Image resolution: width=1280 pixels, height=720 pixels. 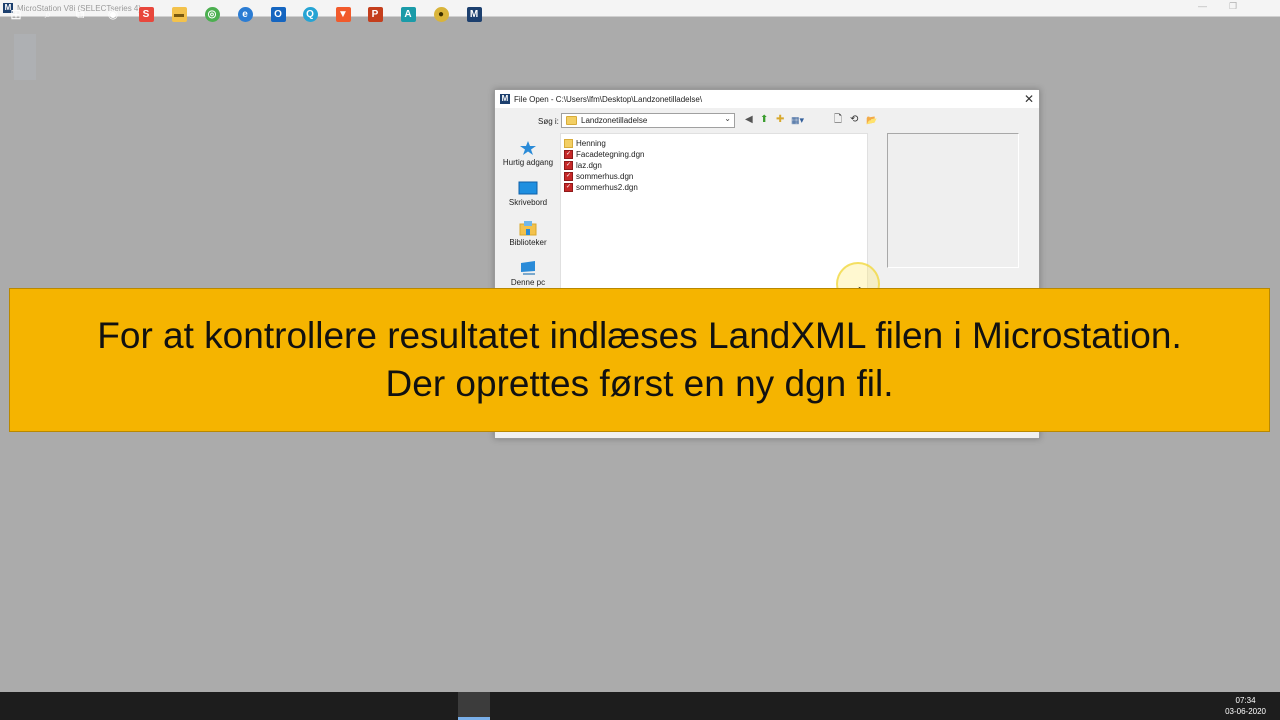 I want to click on app-titlebar: M MicroStation V8i (SELECTseries 4) — ❐, so click(x=640, y=8).